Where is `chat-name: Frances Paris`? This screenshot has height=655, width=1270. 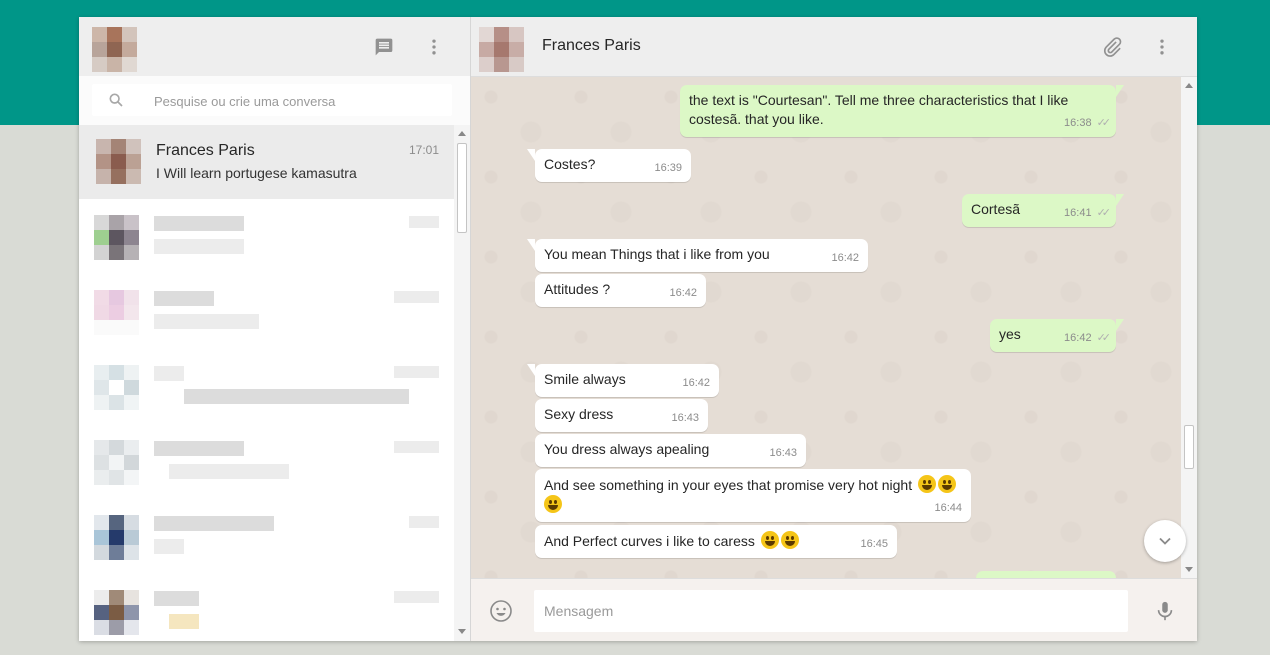 chat-name: Frances Paris is located at coordinates (205, 150).